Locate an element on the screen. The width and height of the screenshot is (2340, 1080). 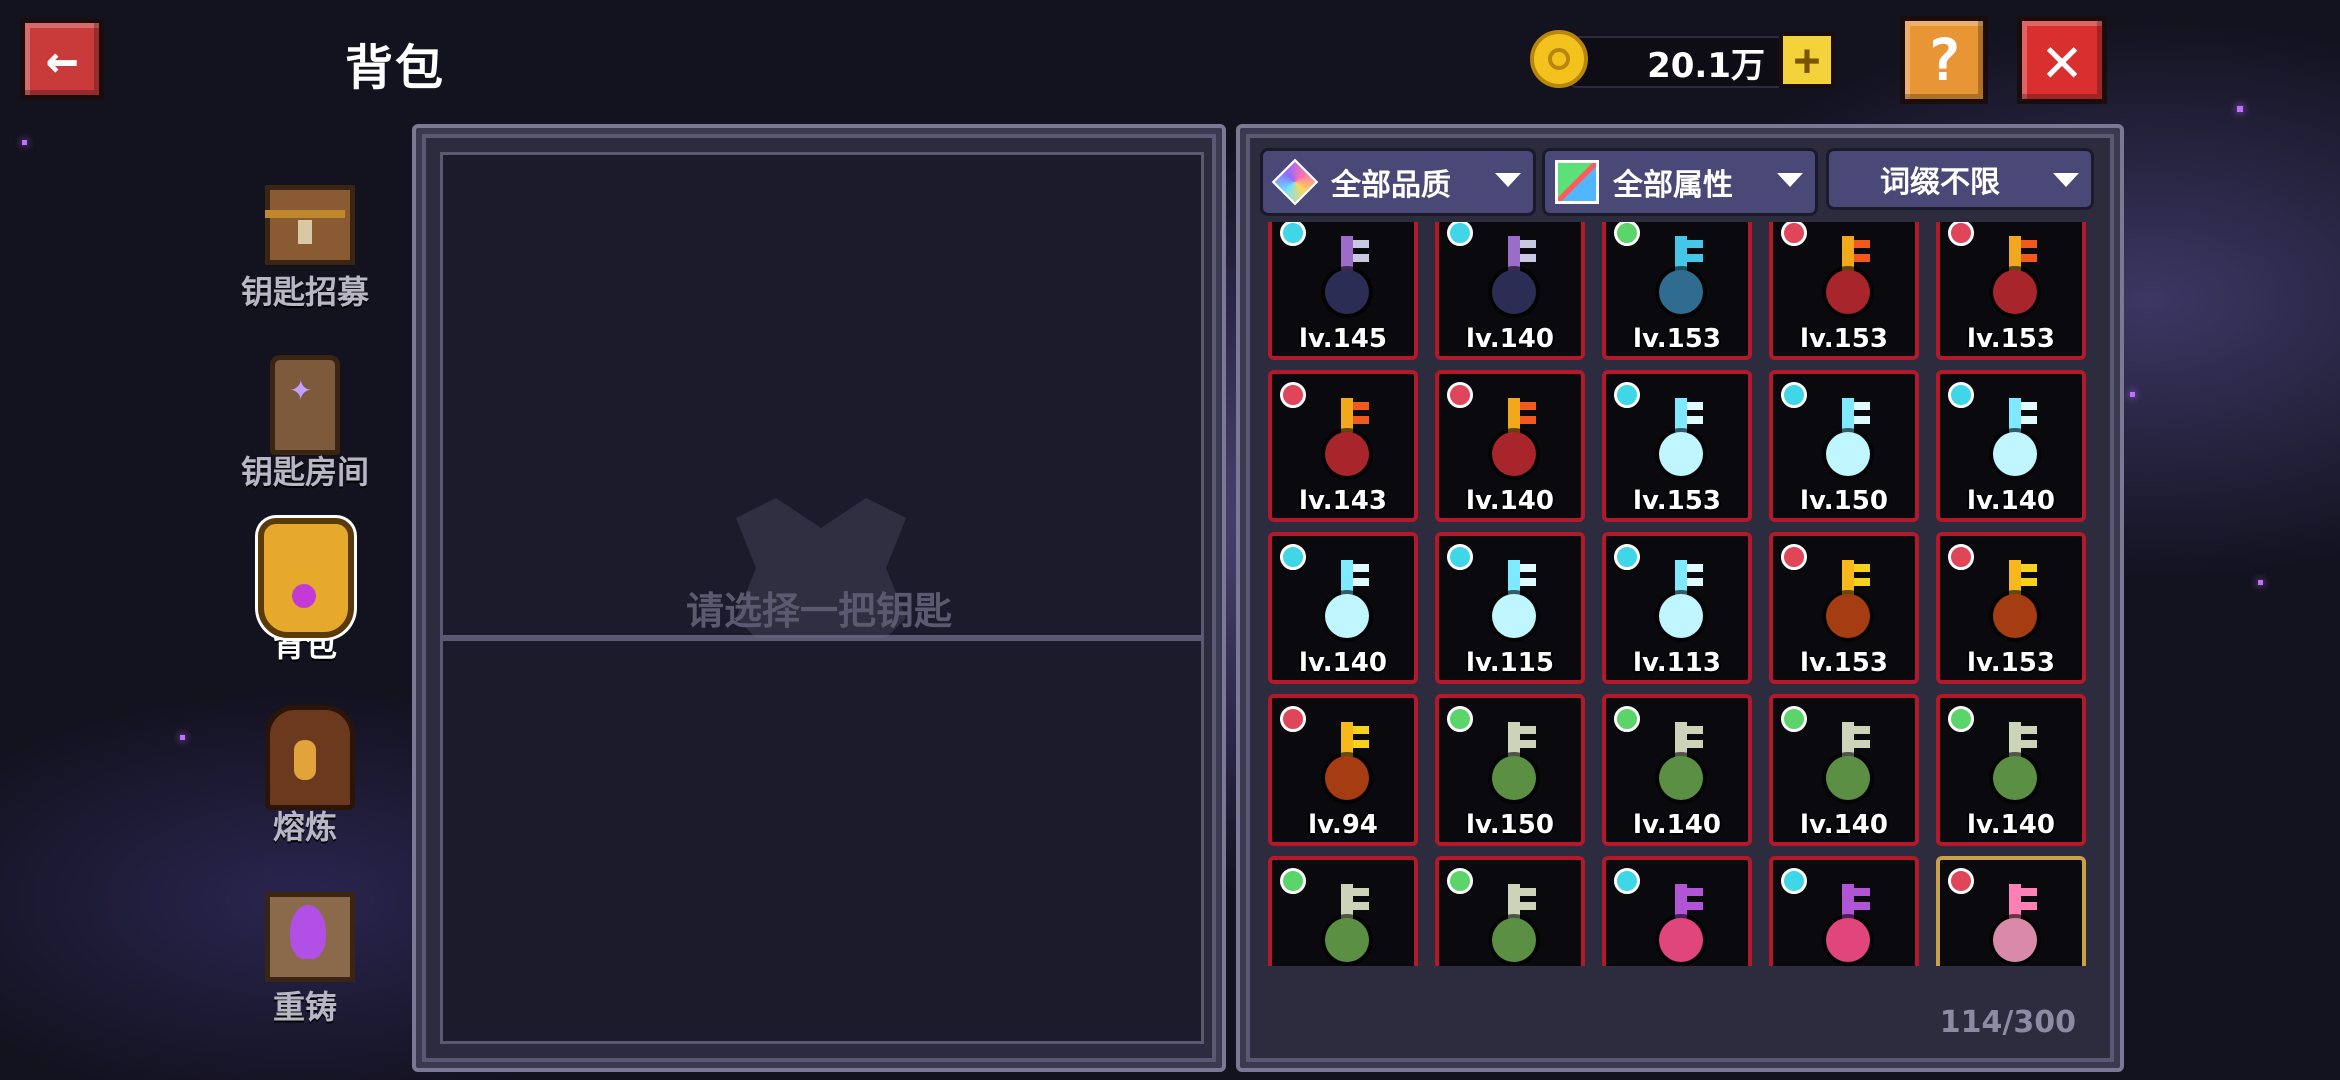
key-slot: lv.113 is located at coordinates (1677, 608).